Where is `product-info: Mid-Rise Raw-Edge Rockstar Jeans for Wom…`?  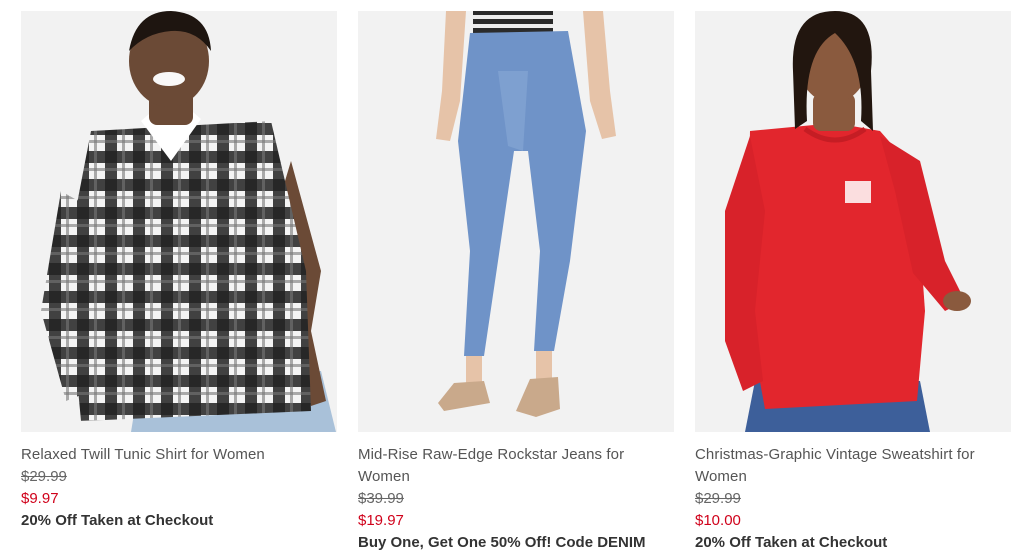 product-info: Mid-Rise Raw-Edge Rockstar Jeans for Wom… is located at coordinates (516, 499).